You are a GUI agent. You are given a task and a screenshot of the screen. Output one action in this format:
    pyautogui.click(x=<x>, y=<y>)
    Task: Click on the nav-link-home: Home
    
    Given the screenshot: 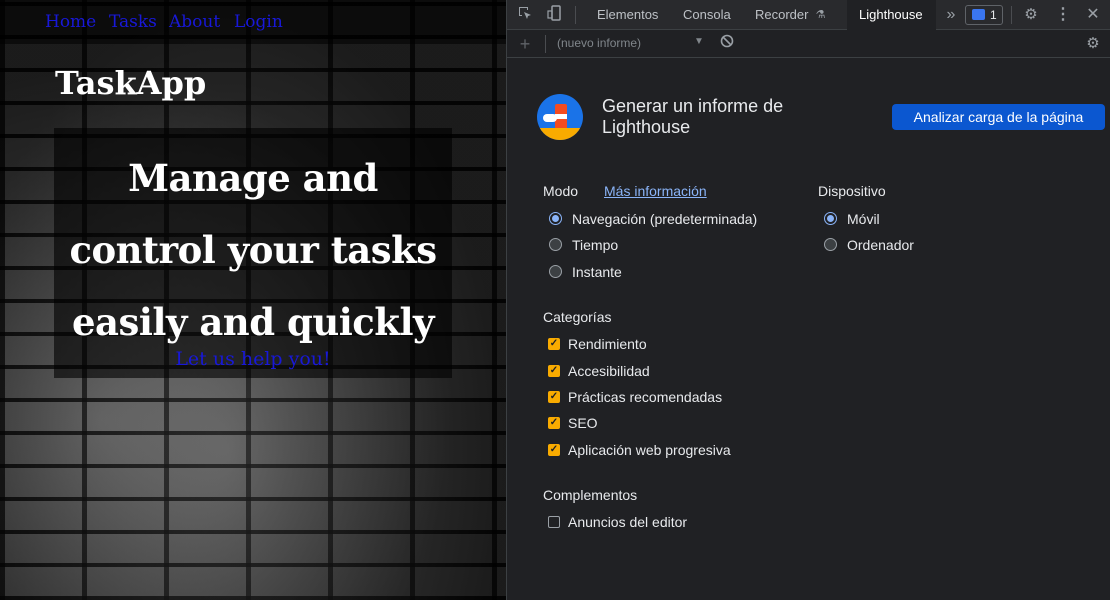 What is the action you would take?
    pyautogui.click(x=70, y=22)
    